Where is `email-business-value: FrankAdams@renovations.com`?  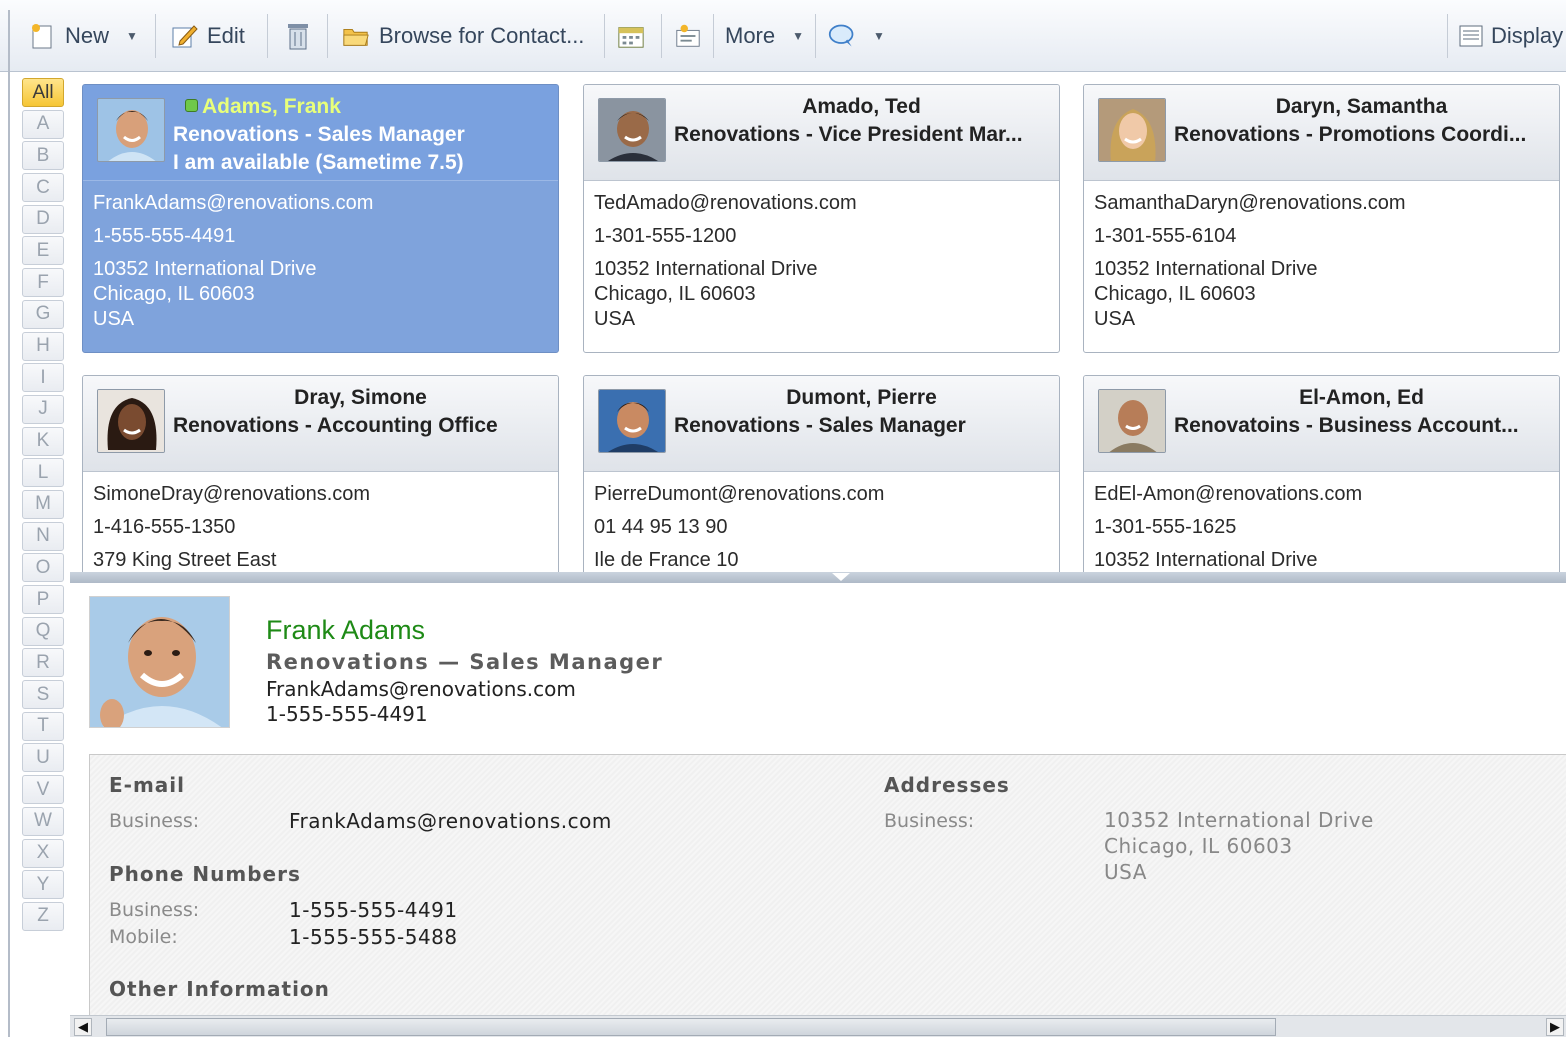
email-business-value: FrankAdams@renovations.com is located at coordinates (450, 821).